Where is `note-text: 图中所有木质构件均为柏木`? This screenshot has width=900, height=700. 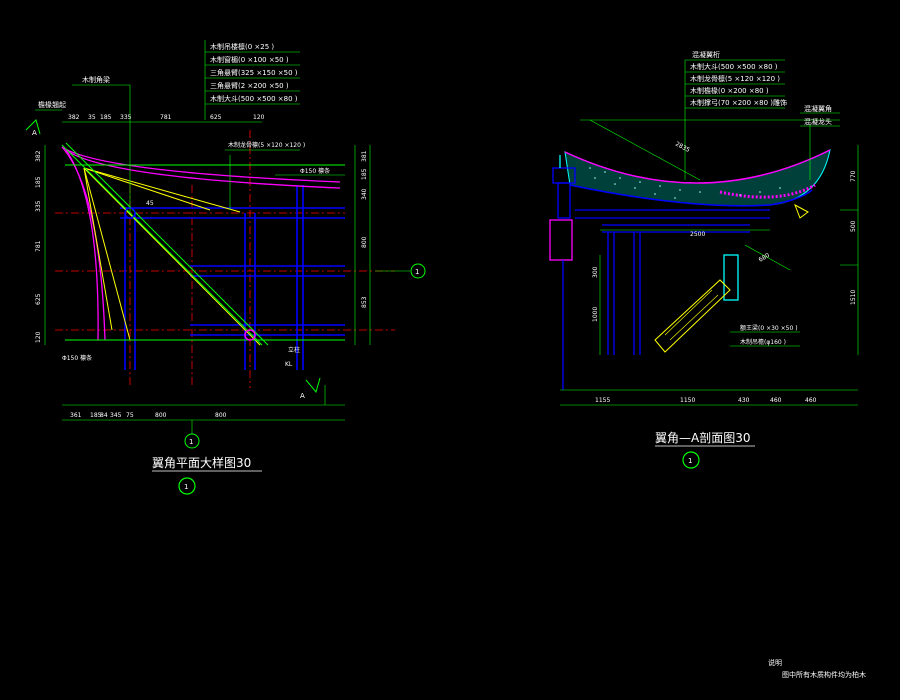
note-text: 图中所有木质构件均为柏木 is located at coordinates (824, 674).